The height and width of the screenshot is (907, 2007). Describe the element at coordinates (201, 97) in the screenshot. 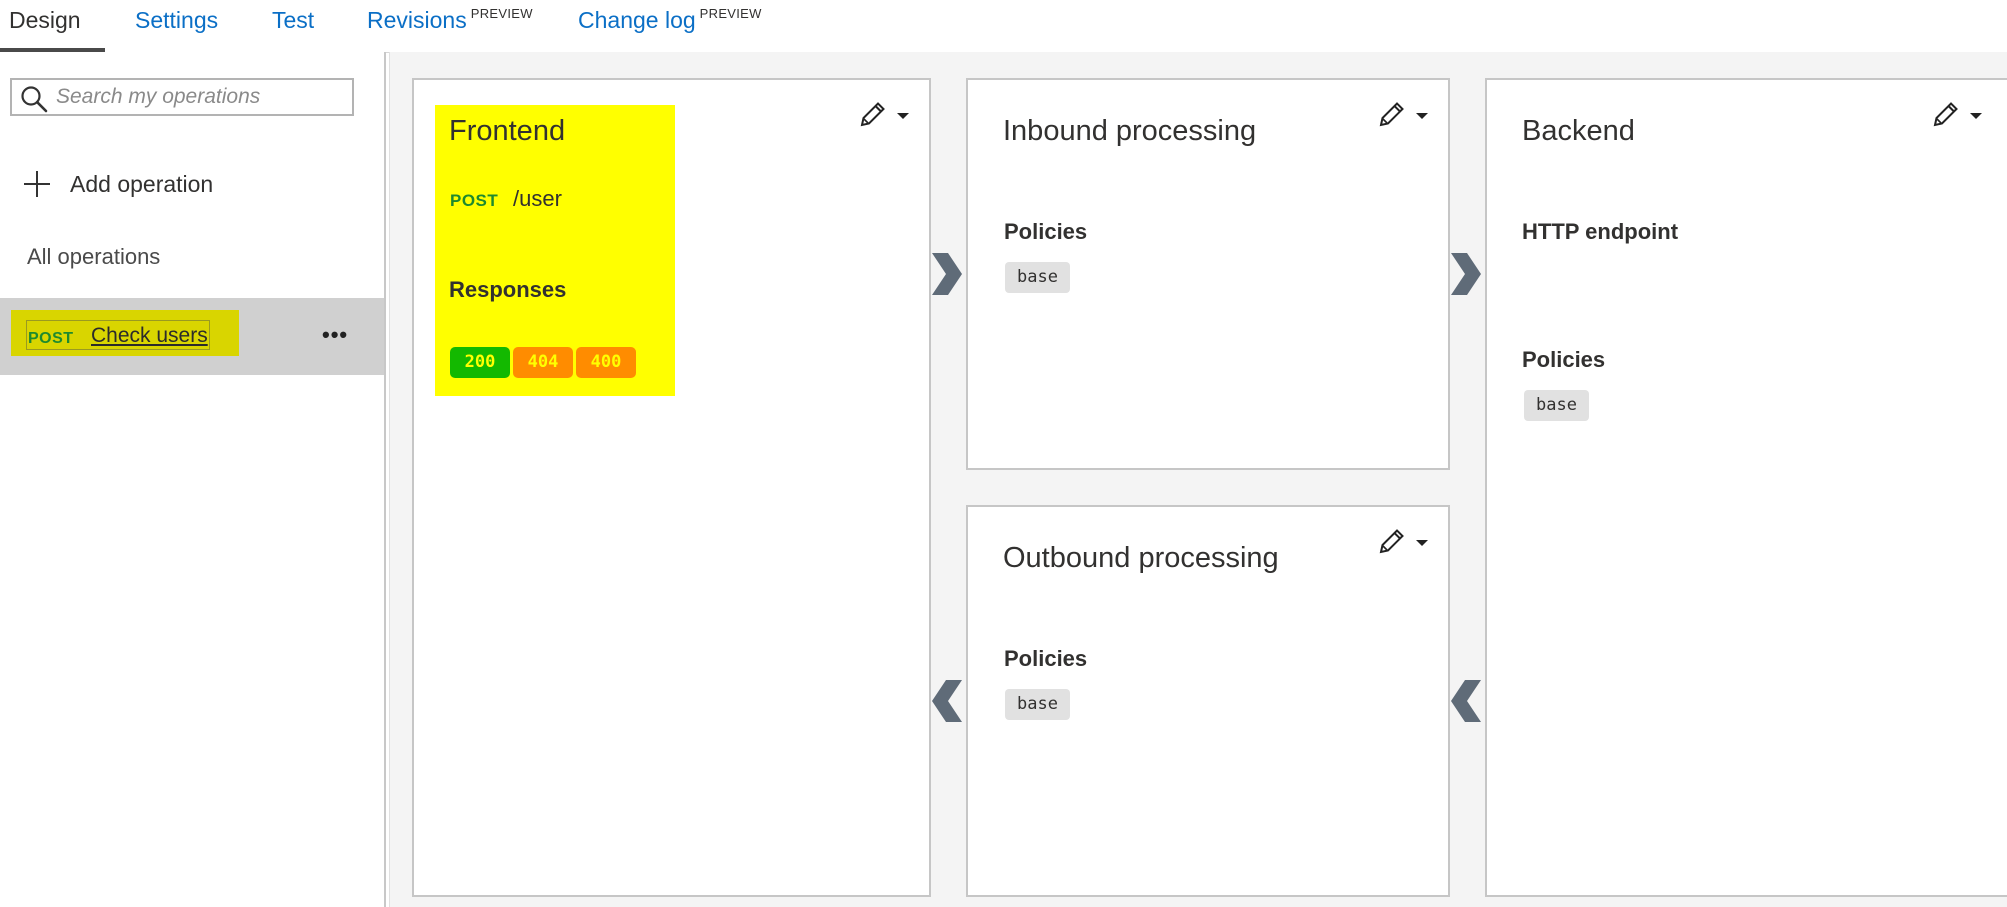

I see `search-input` at that location.